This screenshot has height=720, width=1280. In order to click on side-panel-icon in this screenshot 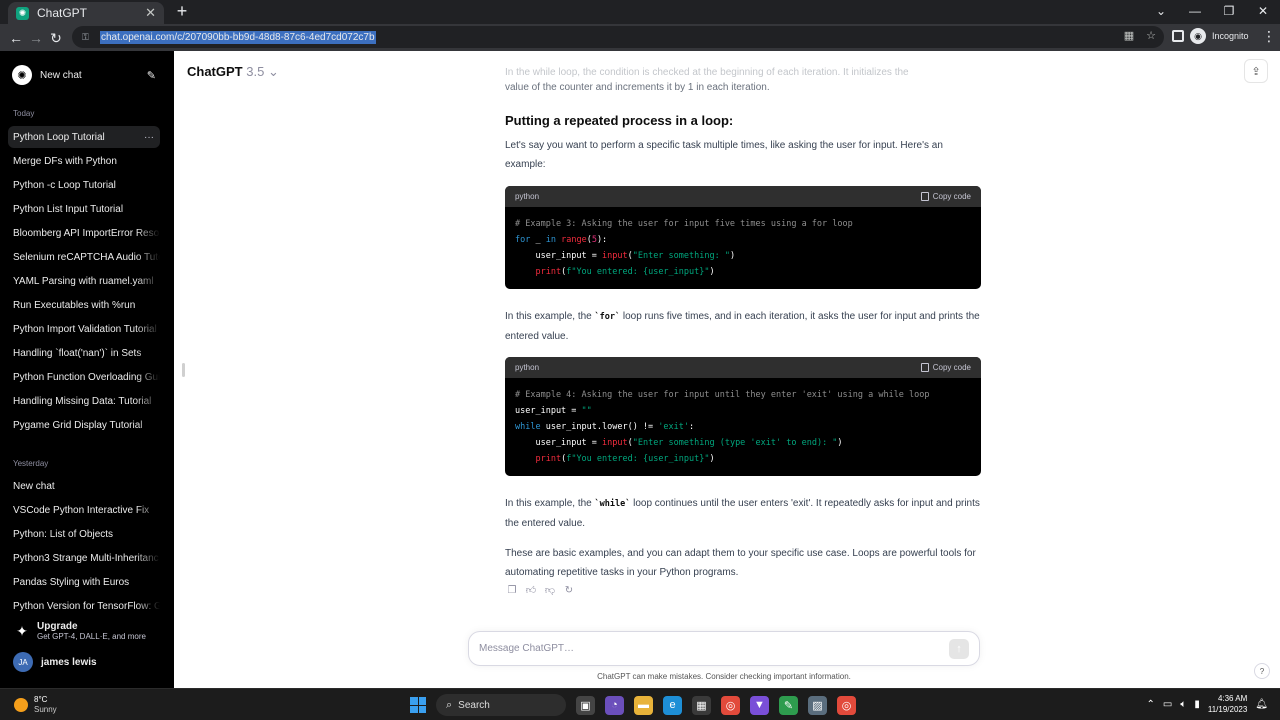, I will do `click(1178, 36)`.